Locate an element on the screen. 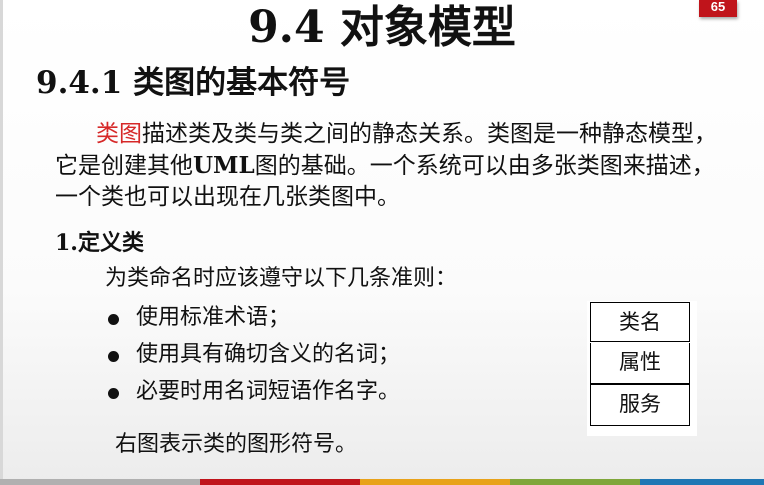 This screenshot has height=485, width=764. list-item: 使用标准术语； is located at coordinates (252, 321).